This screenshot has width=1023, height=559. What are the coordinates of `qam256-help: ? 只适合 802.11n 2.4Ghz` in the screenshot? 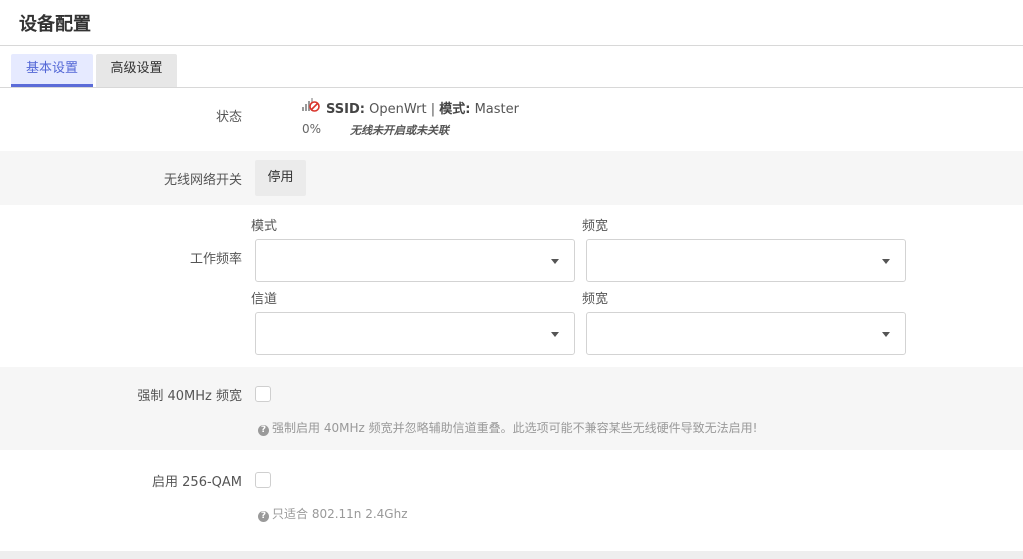 It's located at (333, 513).